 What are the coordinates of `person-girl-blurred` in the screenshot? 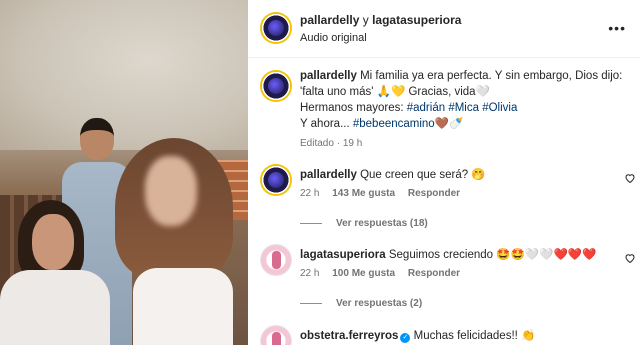 It's located at (175, 241).